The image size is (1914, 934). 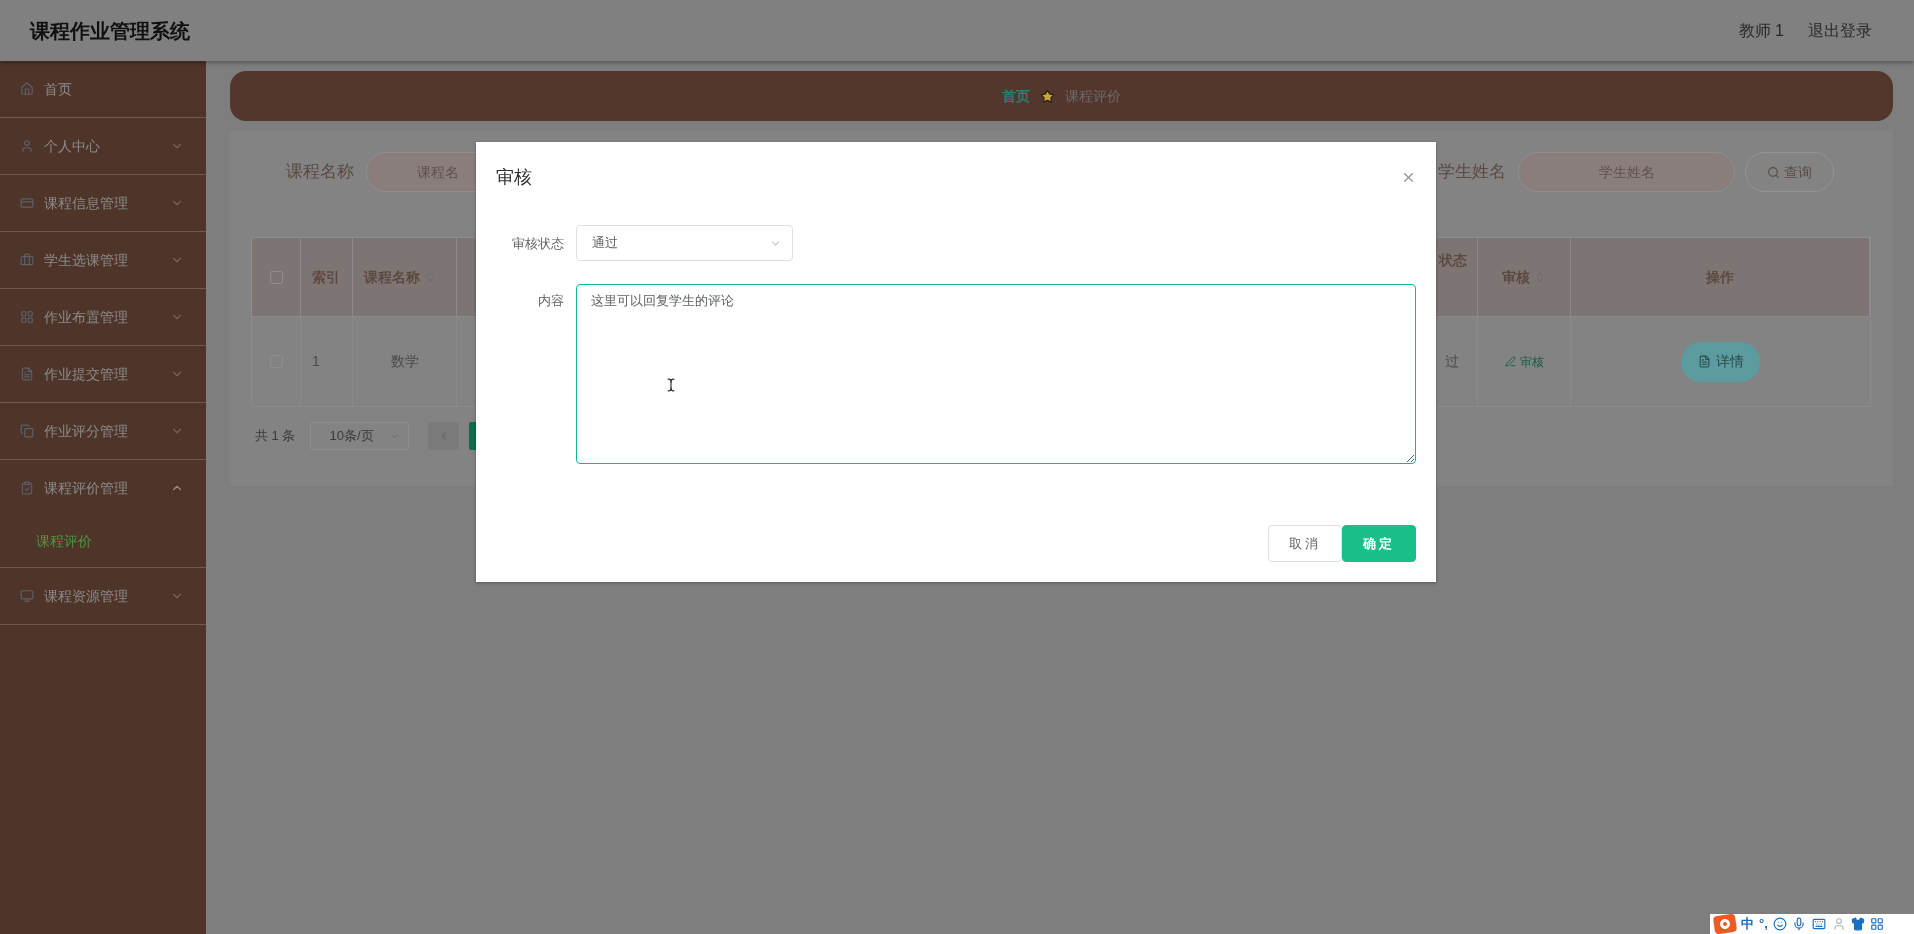 I want to click on dialog-title: 审核, so click(x=514, y=177).